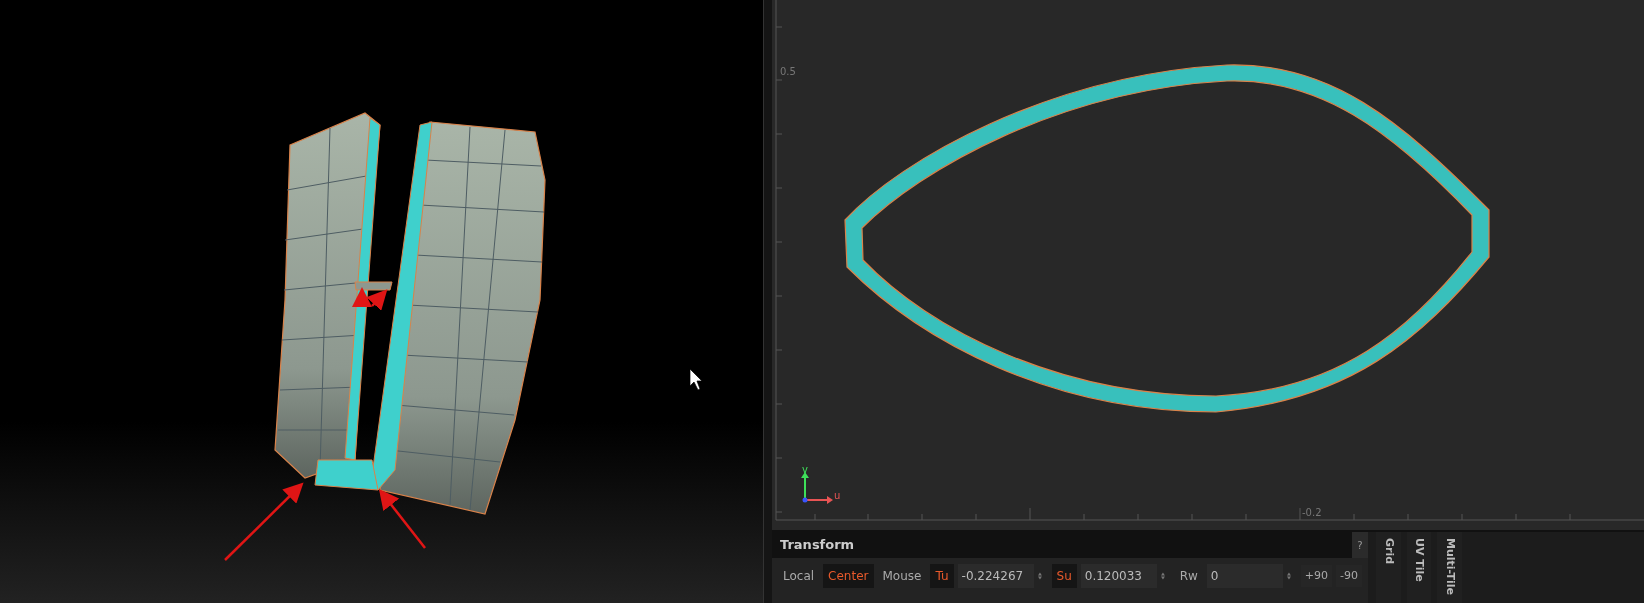 This screenshot has width=1644, height=603. Describe the element at coordinates (788, 72) in the screenshot. I see `axis-tick-label: 0.5` at that location.